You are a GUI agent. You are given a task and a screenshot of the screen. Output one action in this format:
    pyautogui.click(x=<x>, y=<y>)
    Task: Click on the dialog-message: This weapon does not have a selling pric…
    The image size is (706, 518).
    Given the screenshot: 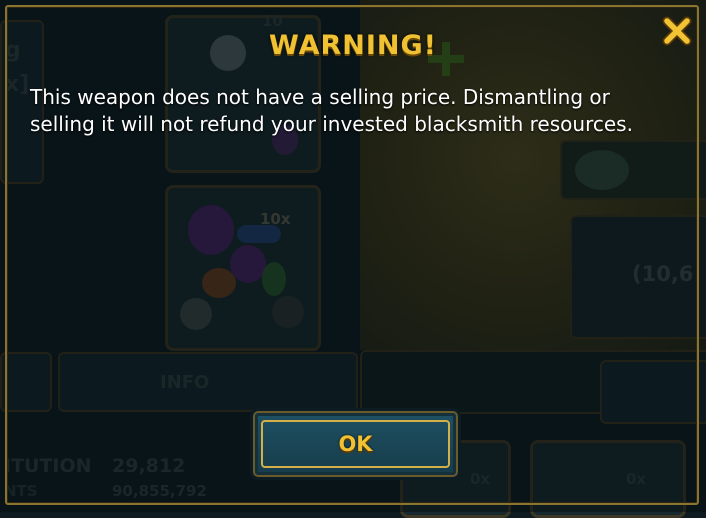 What is the action you would take?
    pyautogui.click(x=331, y=110)
    